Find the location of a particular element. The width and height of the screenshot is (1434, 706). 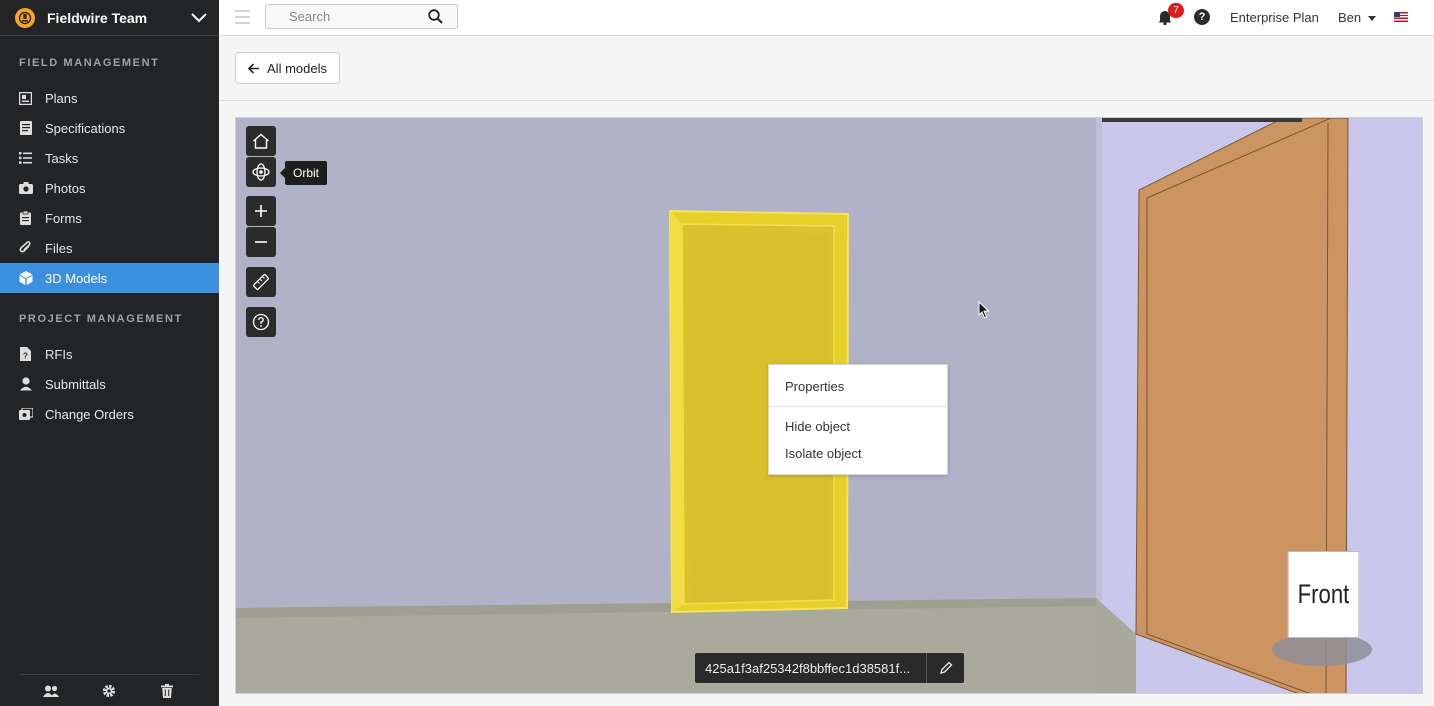

sidebar-item-label: Files is located at coordinates (59, 248).